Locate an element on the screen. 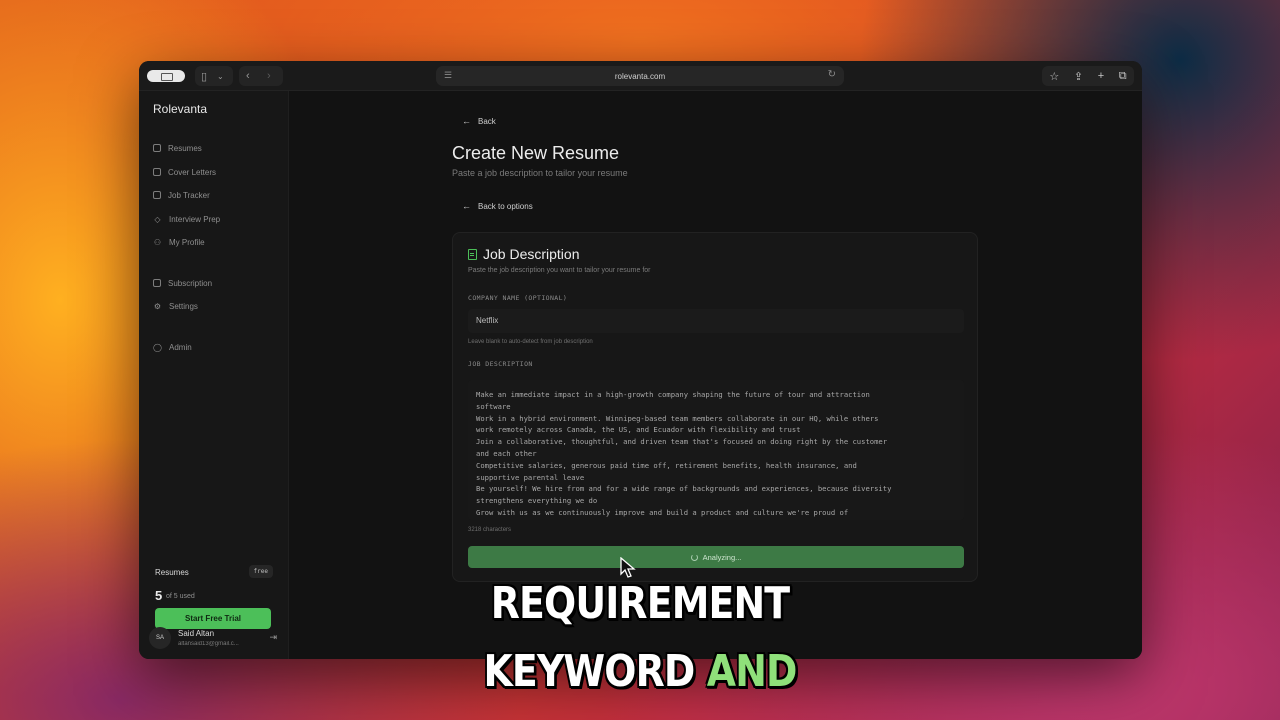  sidebar-item-my-profile: ⚇ My Profile is located at coordinates (179, 242).